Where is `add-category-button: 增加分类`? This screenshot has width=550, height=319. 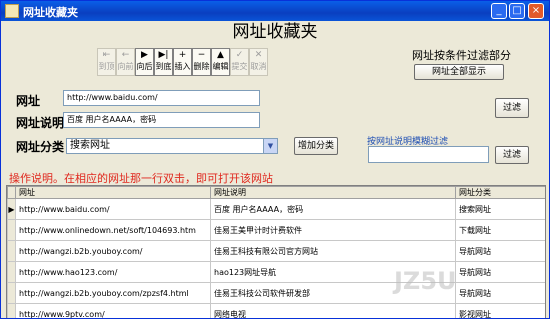
add-category-button: 增加分类 is located at coordinates (316, 146).